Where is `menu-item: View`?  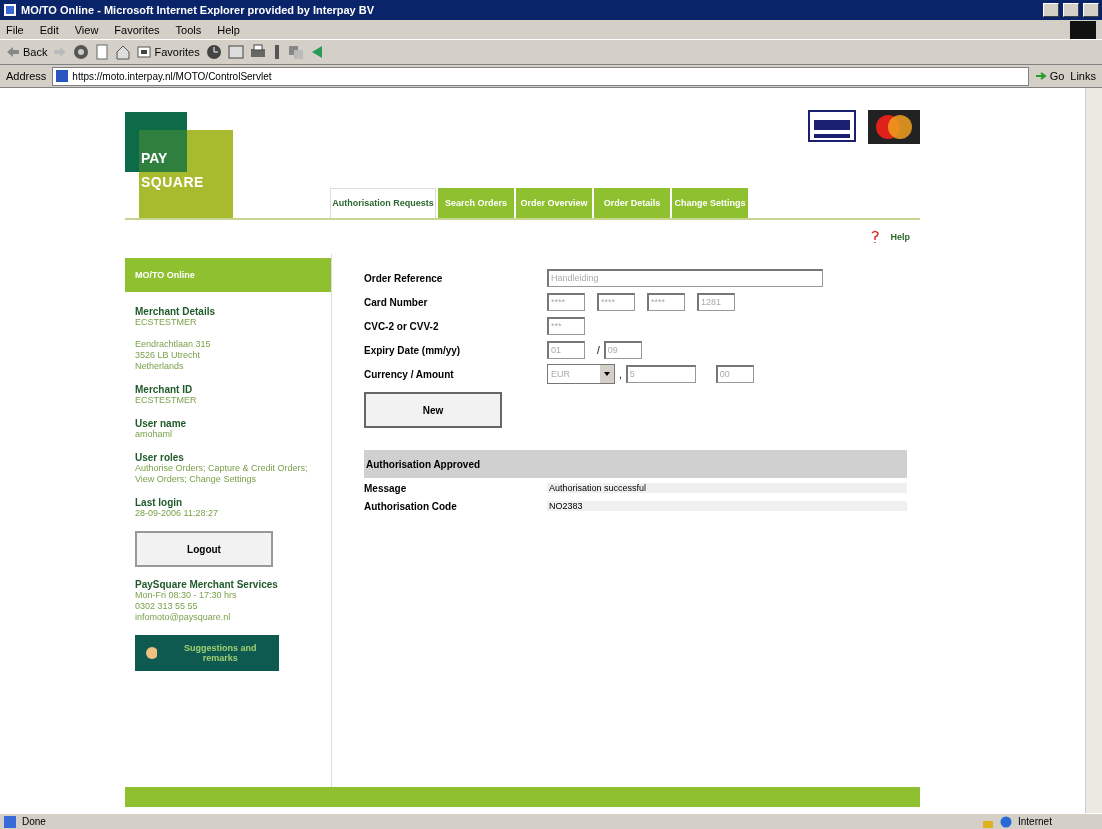 menu-item: View is located at coordinates (86, 29).